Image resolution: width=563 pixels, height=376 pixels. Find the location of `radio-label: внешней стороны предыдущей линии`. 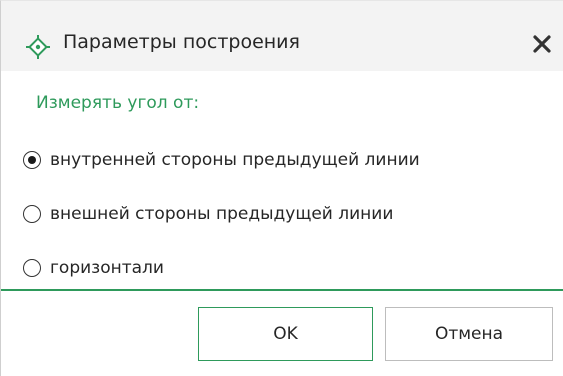

radio-label: внешней стороны предыдущей линии is located at coordinates (222, 214).